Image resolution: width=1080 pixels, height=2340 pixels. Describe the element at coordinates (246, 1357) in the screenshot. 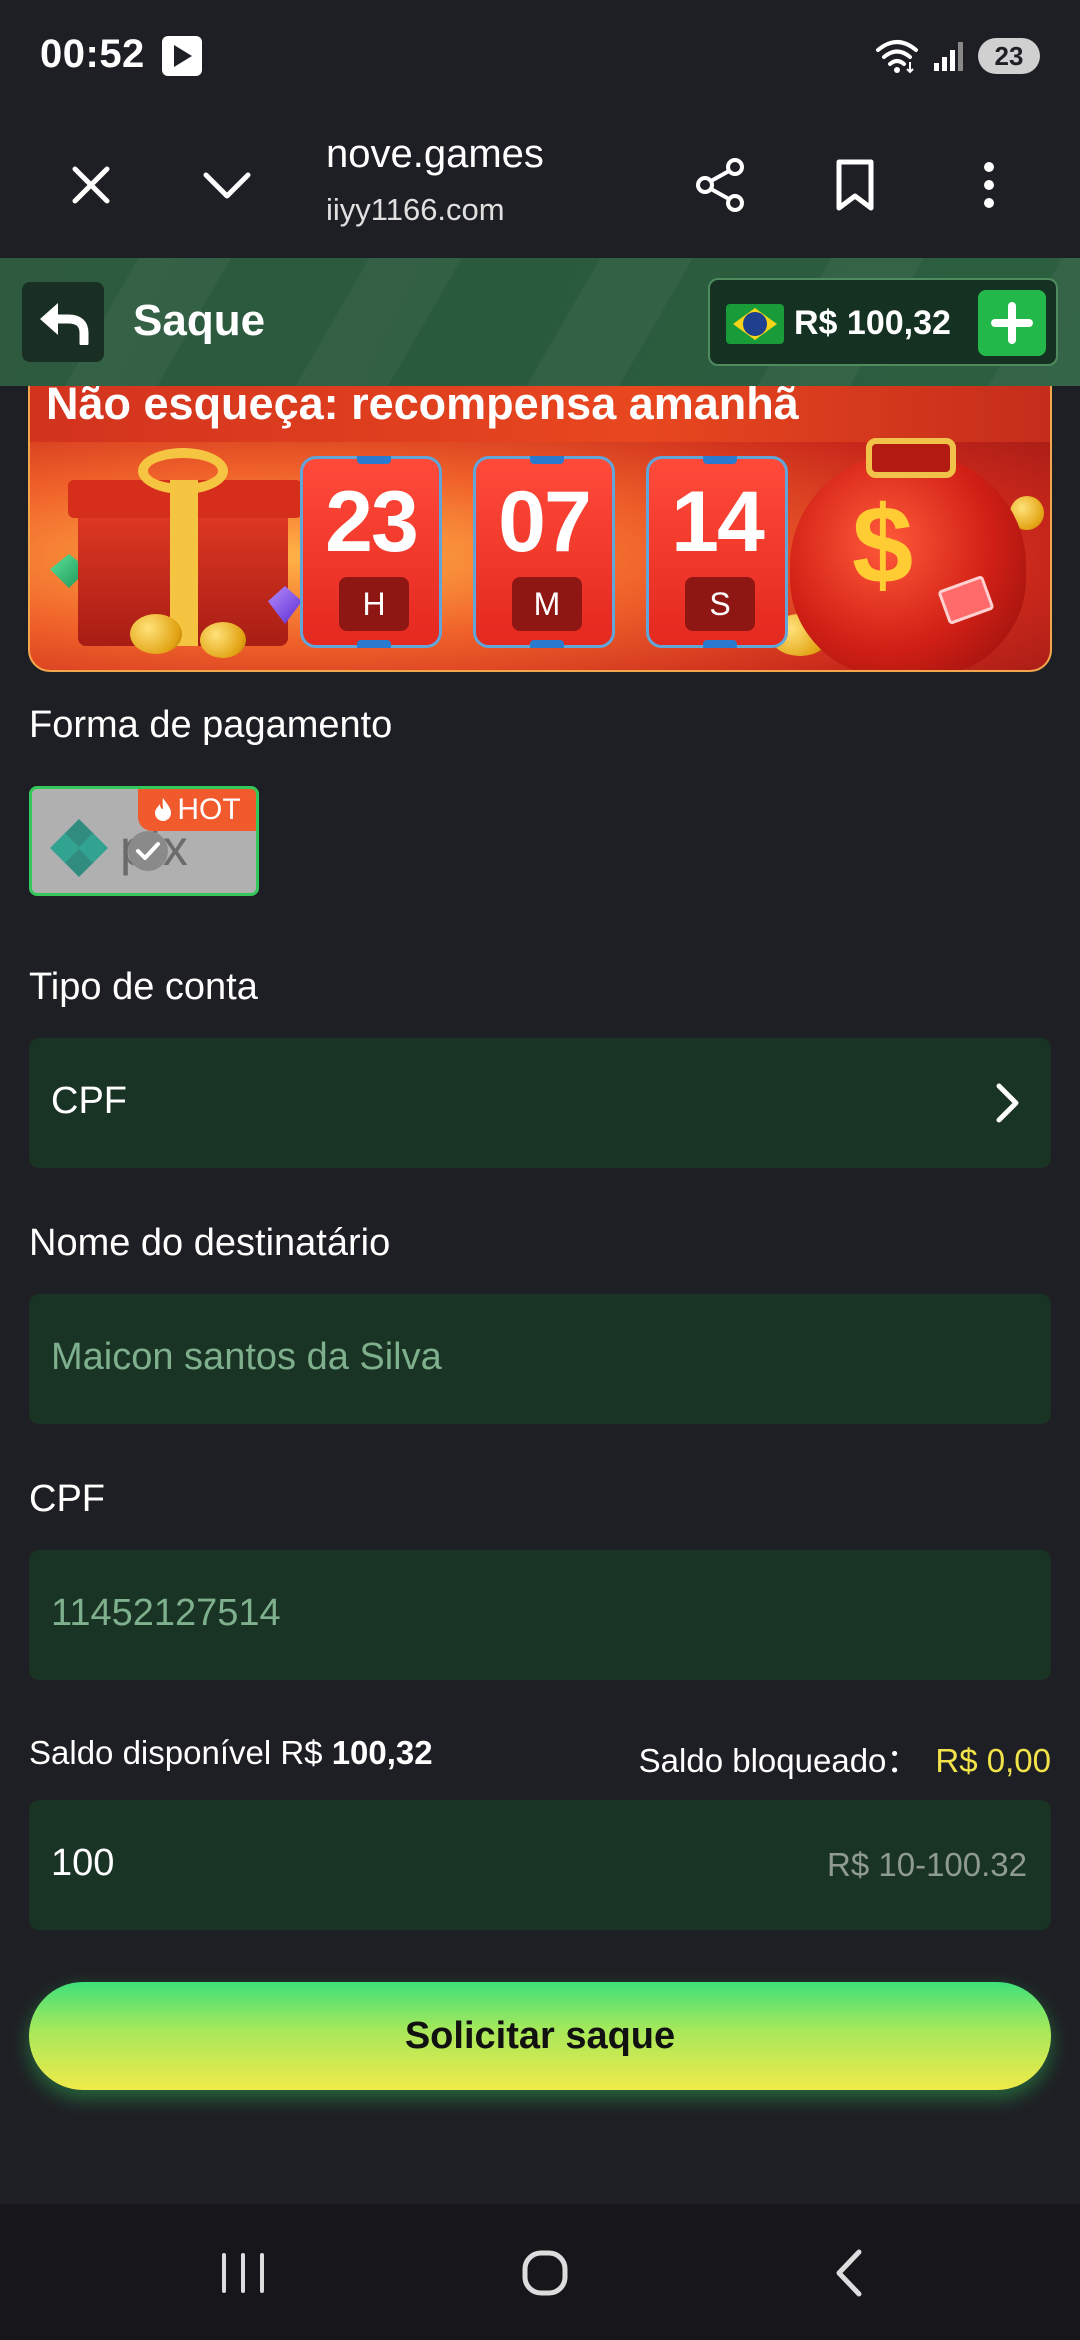

I see `recipient-name-value: Maicon santos da Silva` at that location.